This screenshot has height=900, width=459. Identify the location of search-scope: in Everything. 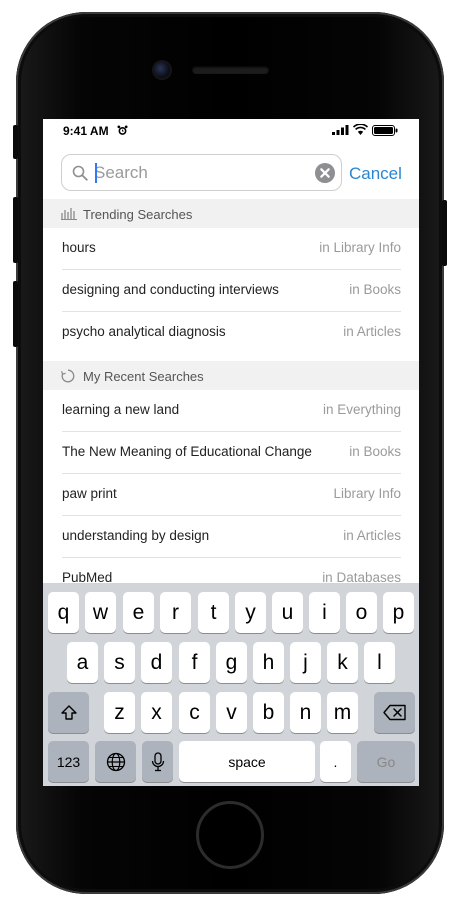
(361, 409).